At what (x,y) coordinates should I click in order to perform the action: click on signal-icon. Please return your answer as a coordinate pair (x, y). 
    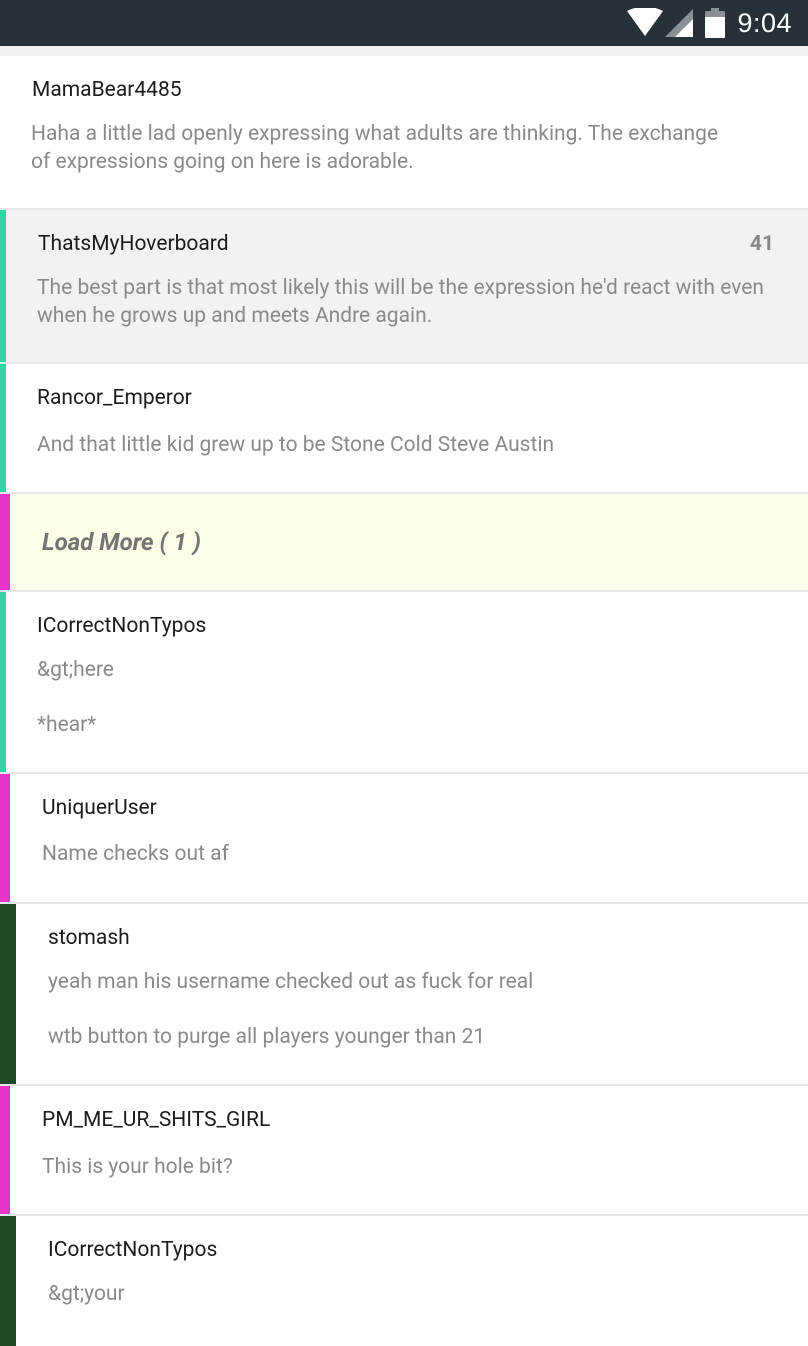
    Looking at the image, I should click on (679, 23).